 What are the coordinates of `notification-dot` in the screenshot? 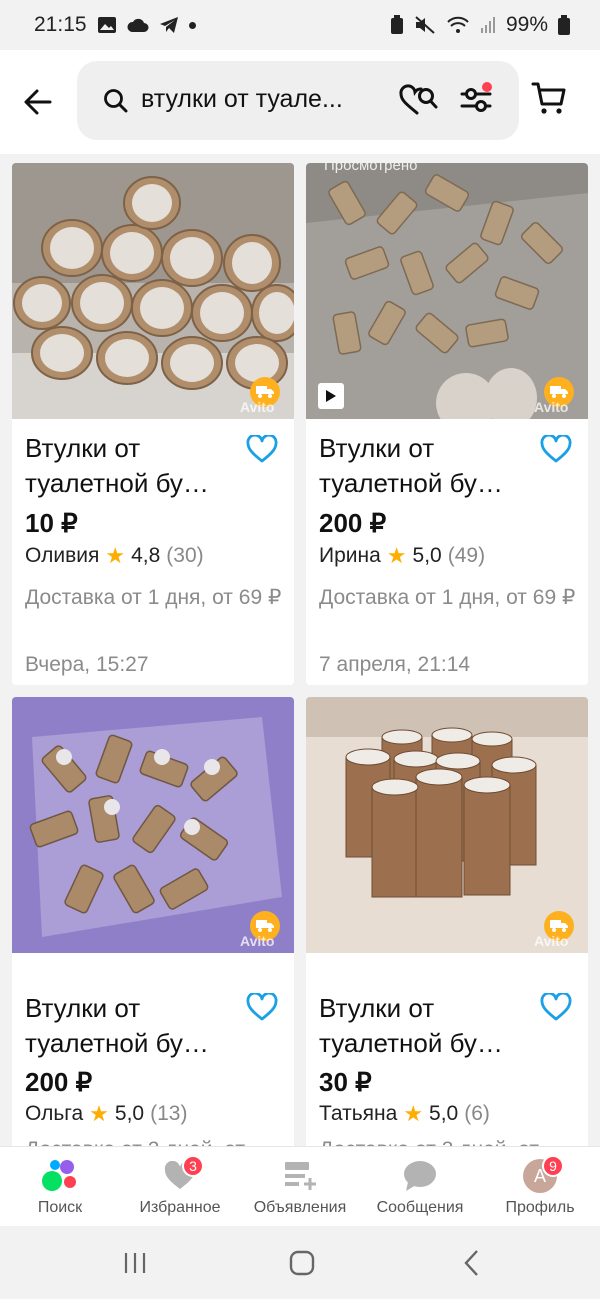 It's located at (192, 25).